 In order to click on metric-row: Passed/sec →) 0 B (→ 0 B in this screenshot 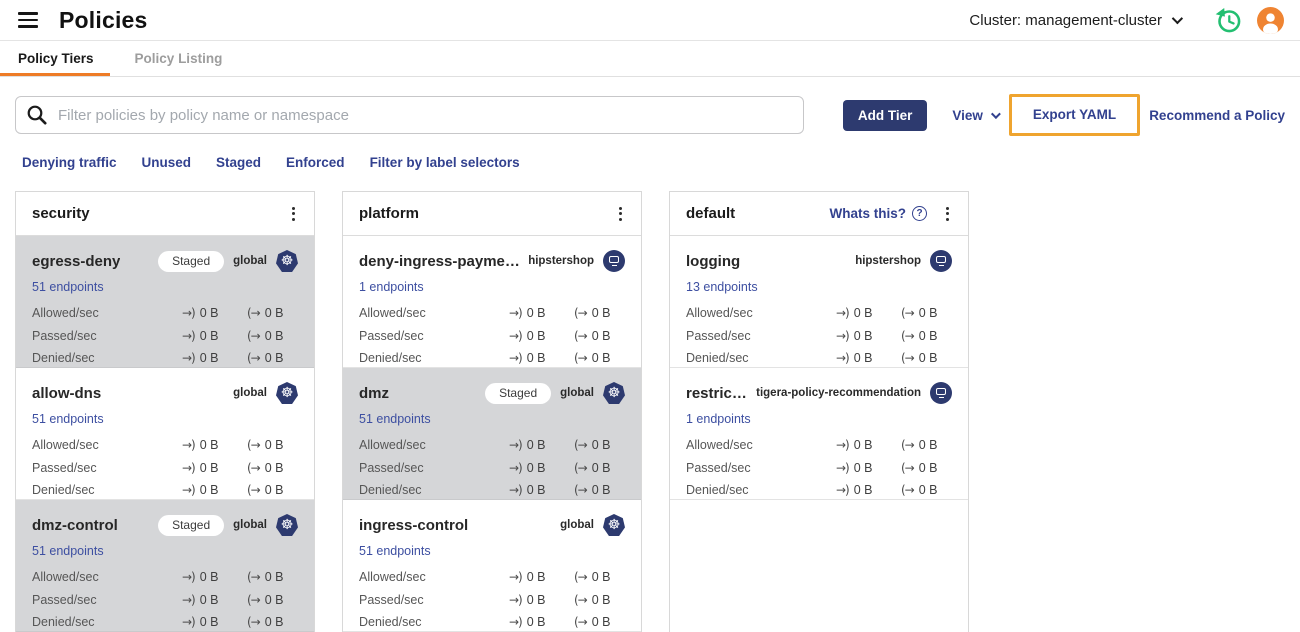, I will do `click(165, 468)`.